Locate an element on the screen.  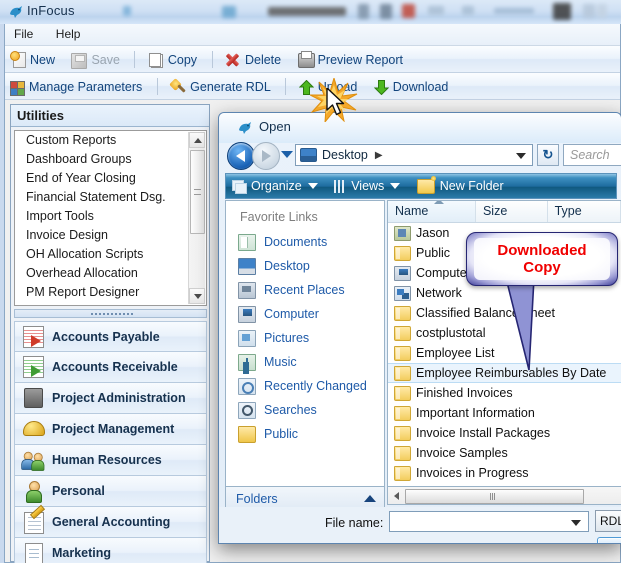
favorite-item-desktop: Desktop is located at coordinates (305, 266).